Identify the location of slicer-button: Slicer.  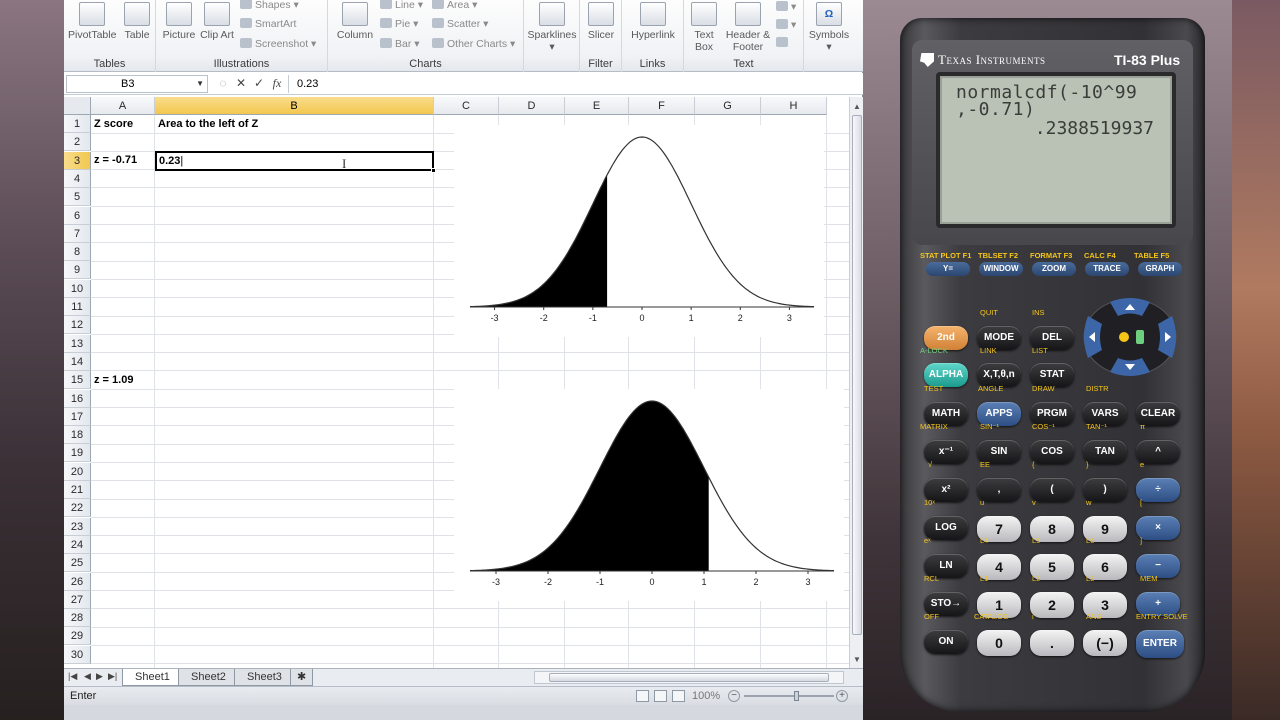
(601, 21).